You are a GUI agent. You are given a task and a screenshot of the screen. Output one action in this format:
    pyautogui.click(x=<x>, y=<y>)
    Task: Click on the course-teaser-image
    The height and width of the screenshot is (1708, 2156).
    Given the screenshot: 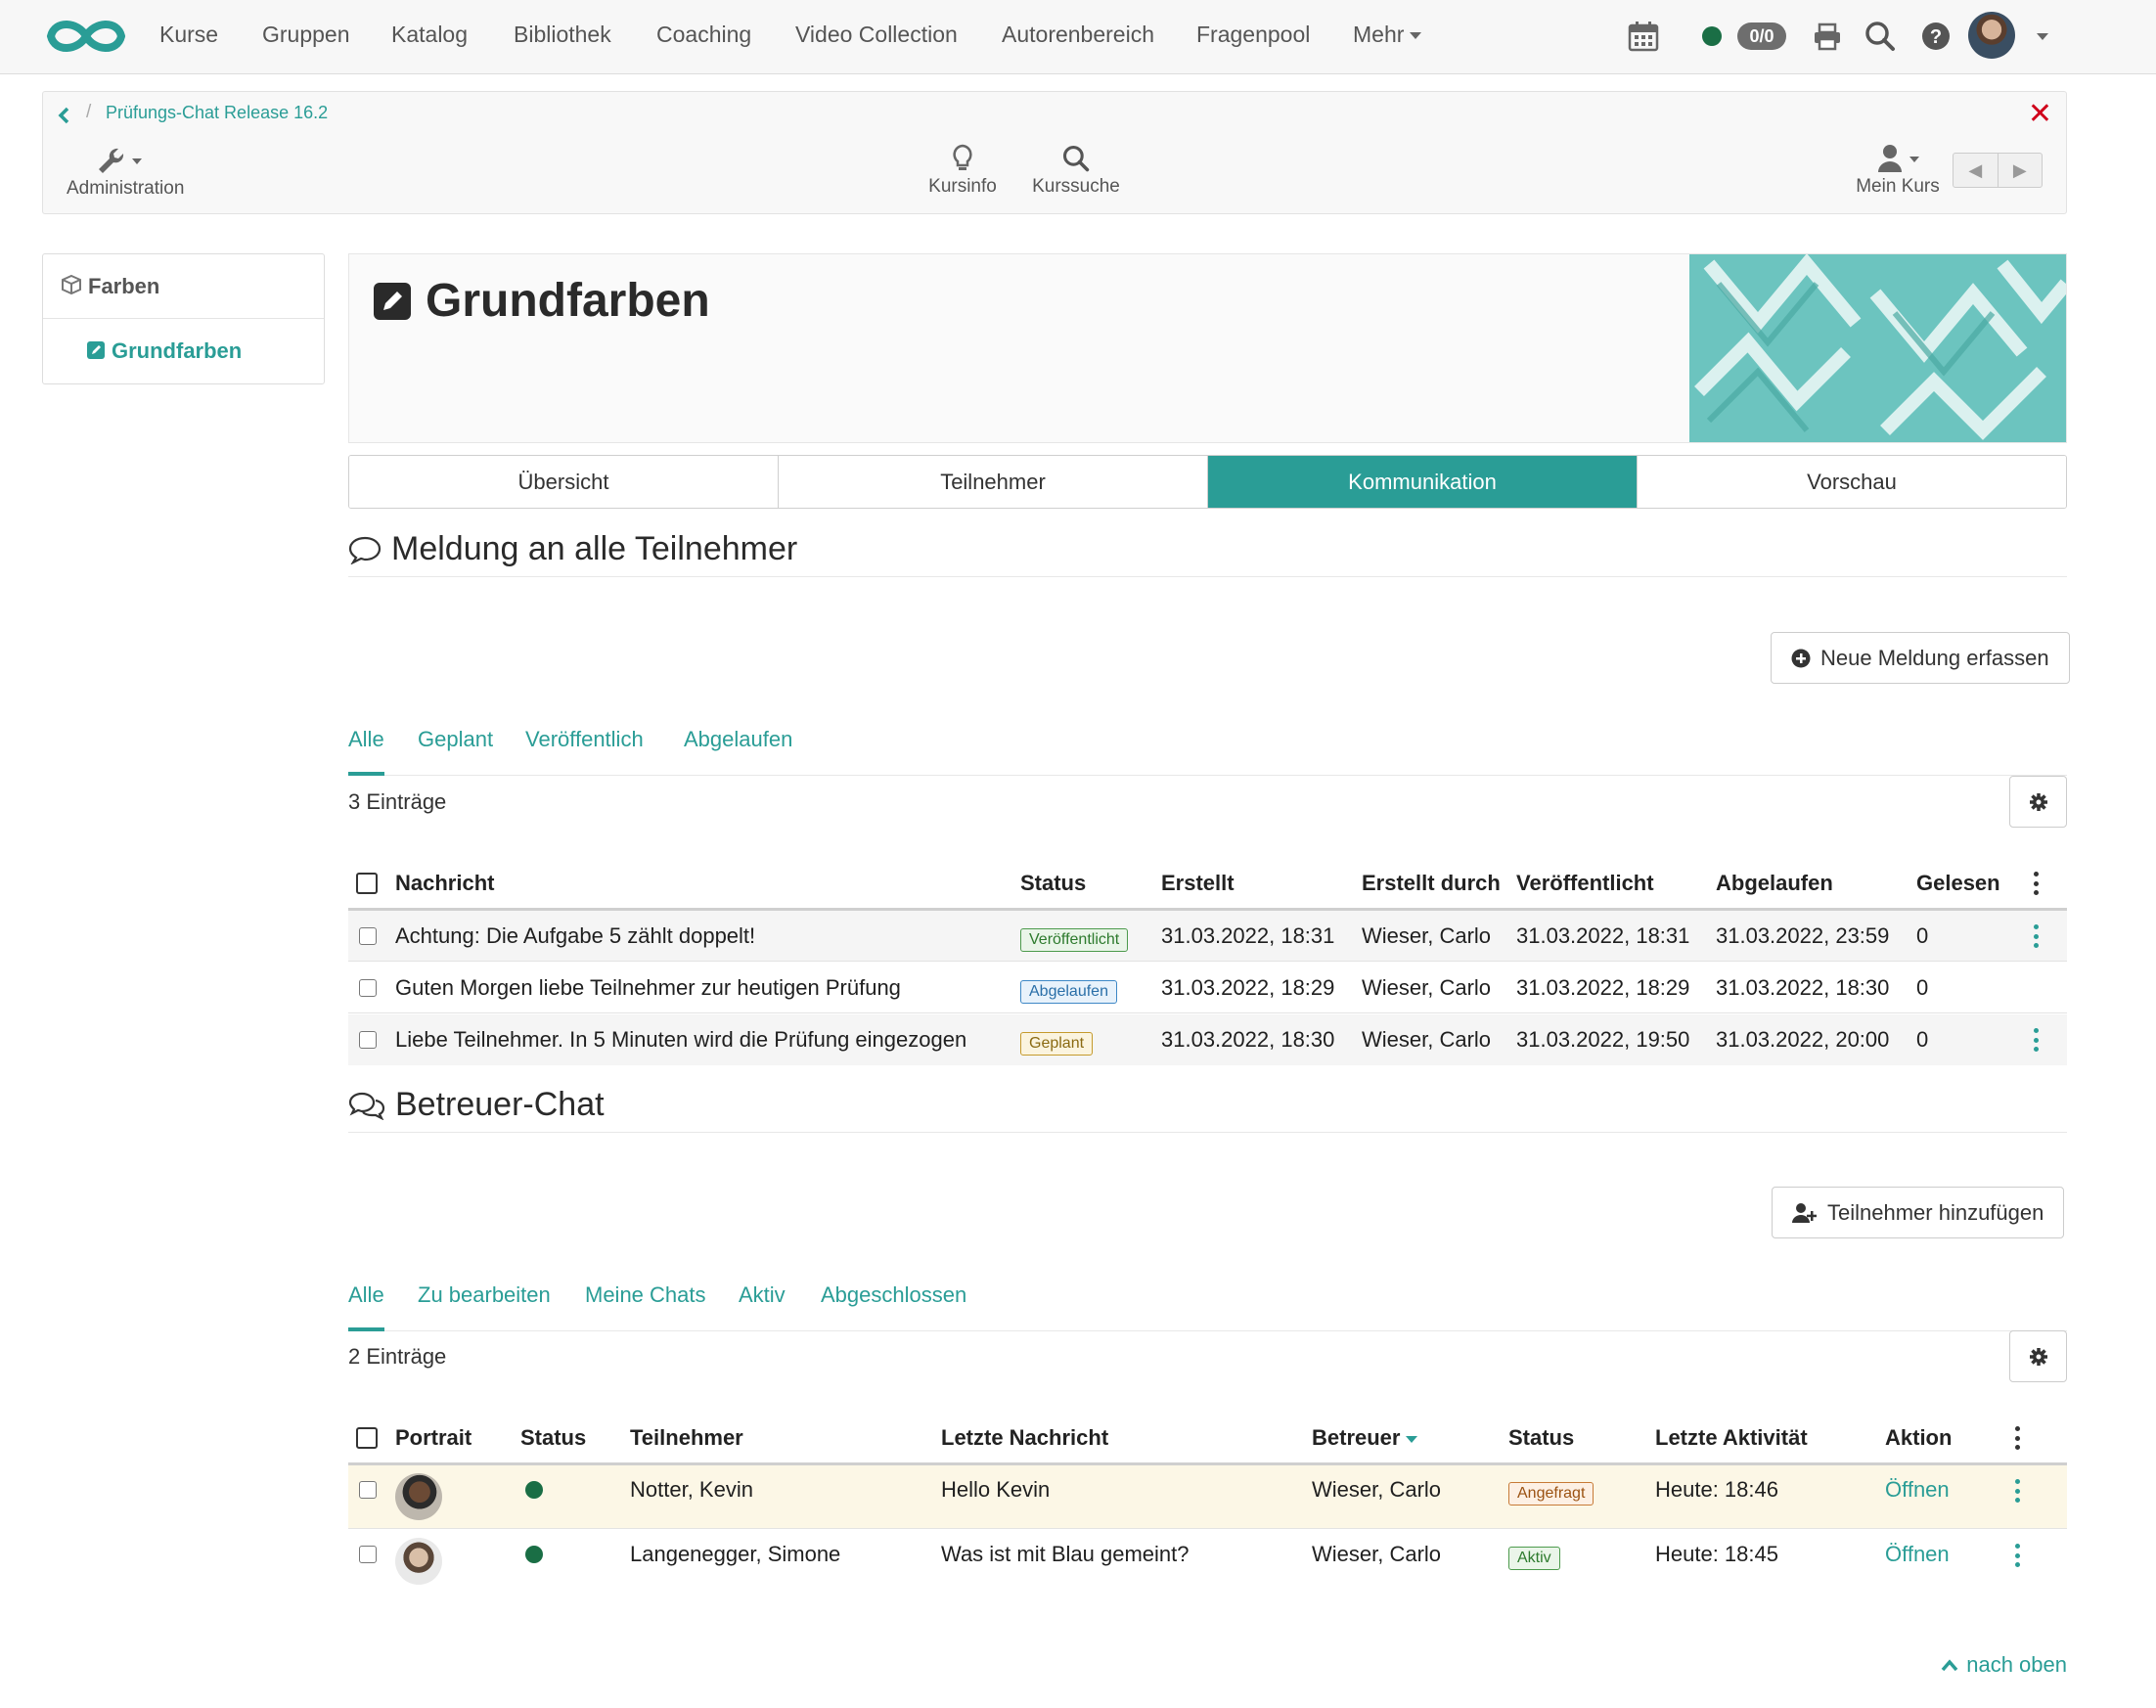 What is the action you would take?
    pyautogui.click(x=1877, y=348)
    